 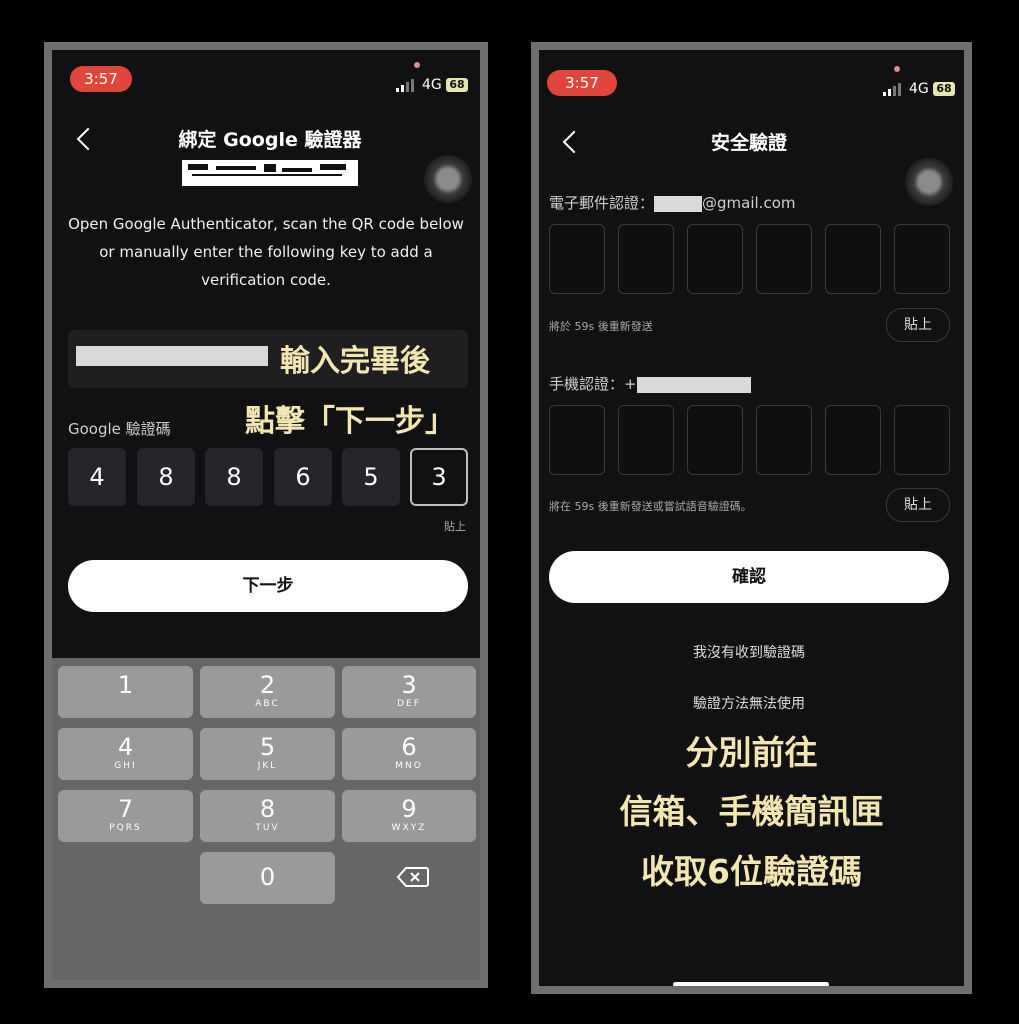 What do you see at coordinates (650, 506) in the screenshot?
I see `phone-resend-text: 將在 59s 後重新發送或嘗試語音驗證碼。` at bounding box center [650, 506].